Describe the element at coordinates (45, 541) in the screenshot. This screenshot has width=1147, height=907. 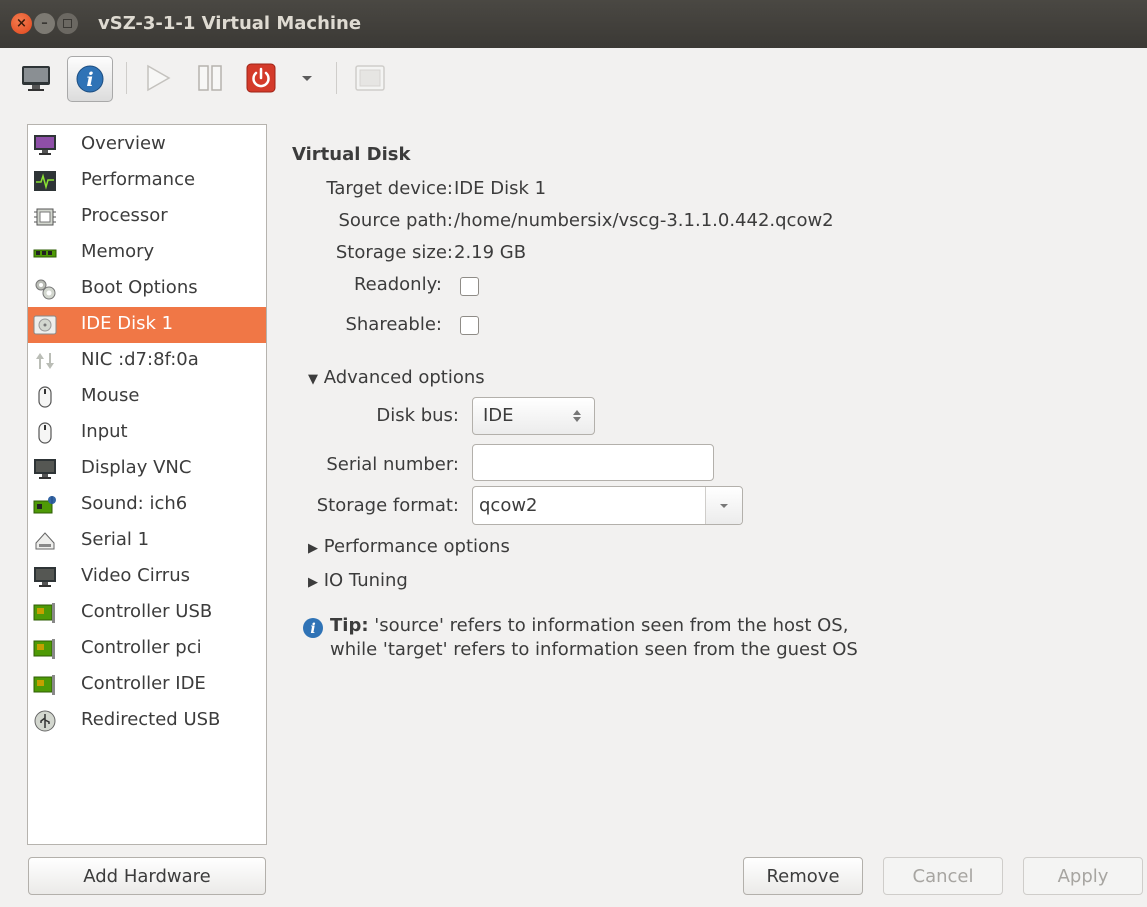
I see `serial-port-icon` at that location.